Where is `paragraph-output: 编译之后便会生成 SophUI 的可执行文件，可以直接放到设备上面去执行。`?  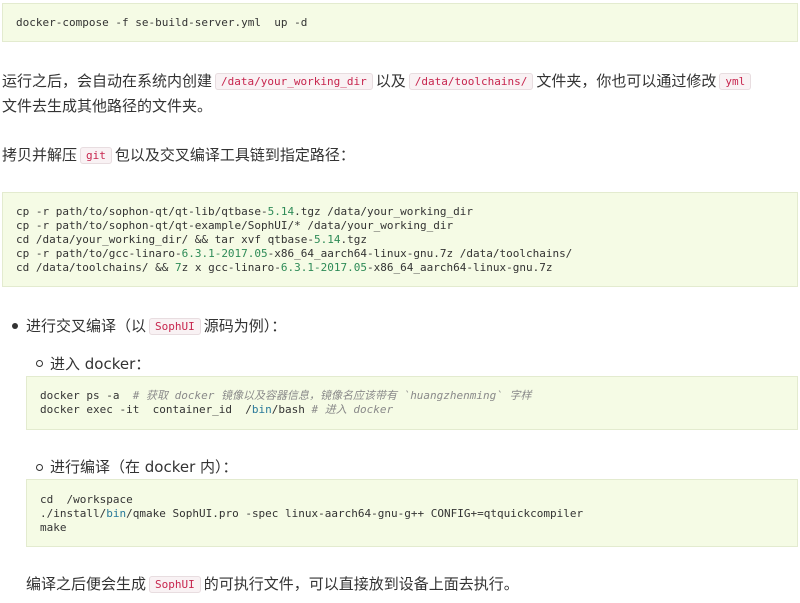 paragraph-output: 编译之后便会生成 SophUI 的可执行文件，可以直接放到设备上面去执行。 is located at coordinates (272, 584).